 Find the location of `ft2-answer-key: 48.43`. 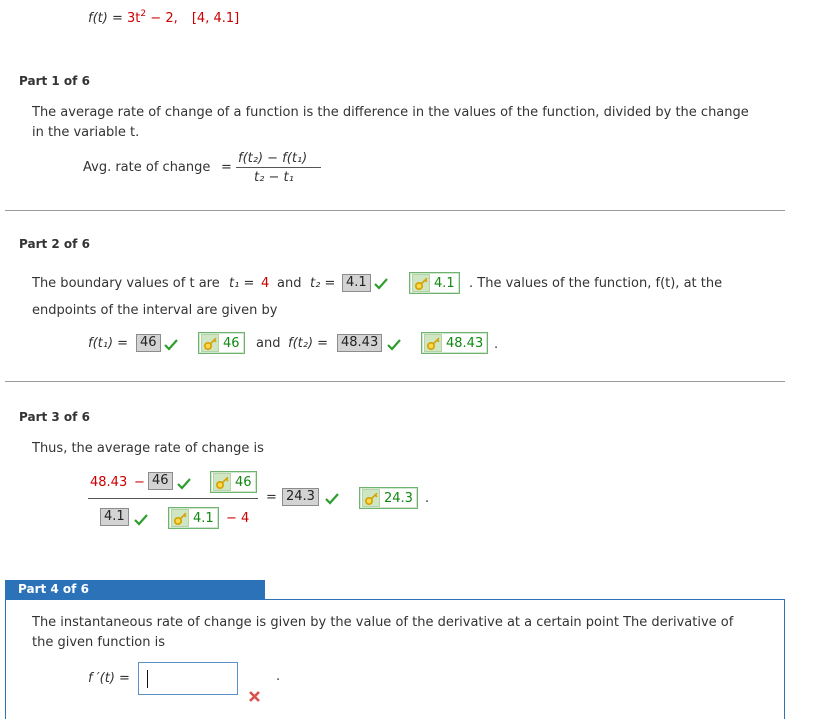

ft2-answer-key: 48.43 is located at coordinates (455, 343).